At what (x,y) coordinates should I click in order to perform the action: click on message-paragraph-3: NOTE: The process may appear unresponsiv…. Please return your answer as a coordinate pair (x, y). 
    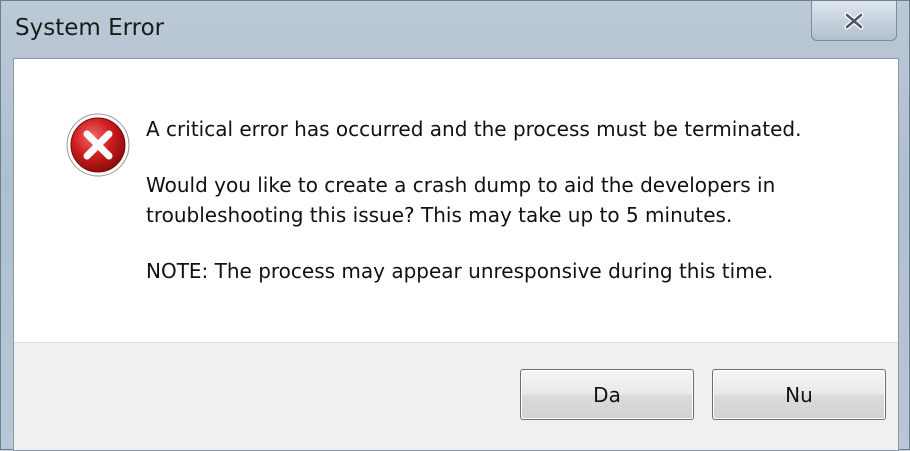
    Looking at the image, I should click on (460, 271).